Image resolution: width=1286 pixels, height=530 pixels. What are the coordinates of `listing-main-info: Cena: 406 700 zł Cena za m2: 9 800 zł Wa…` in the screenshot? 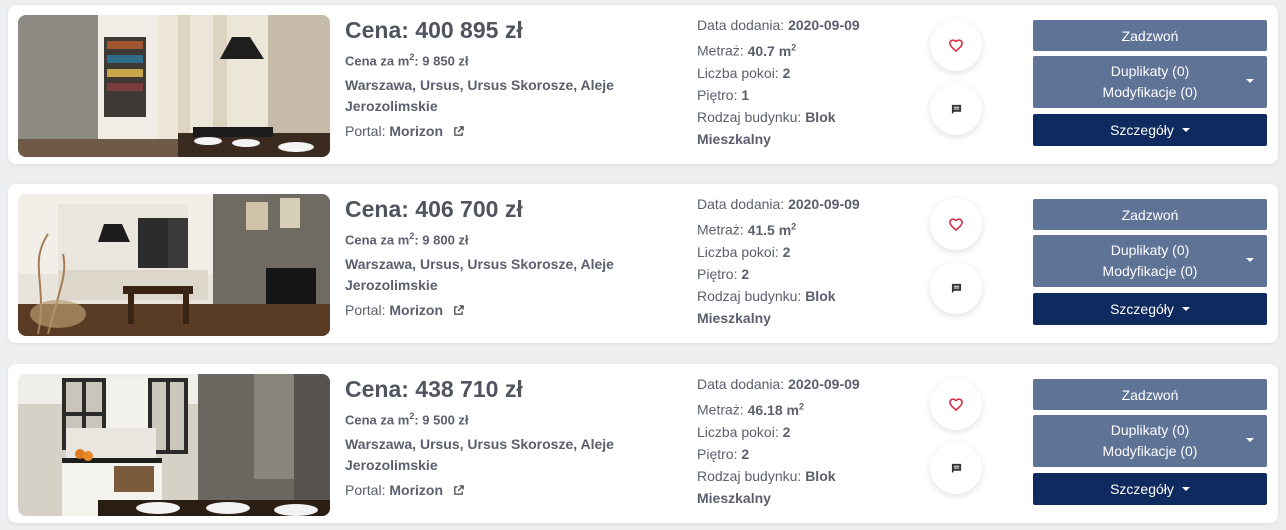 It's located at (510, 256).